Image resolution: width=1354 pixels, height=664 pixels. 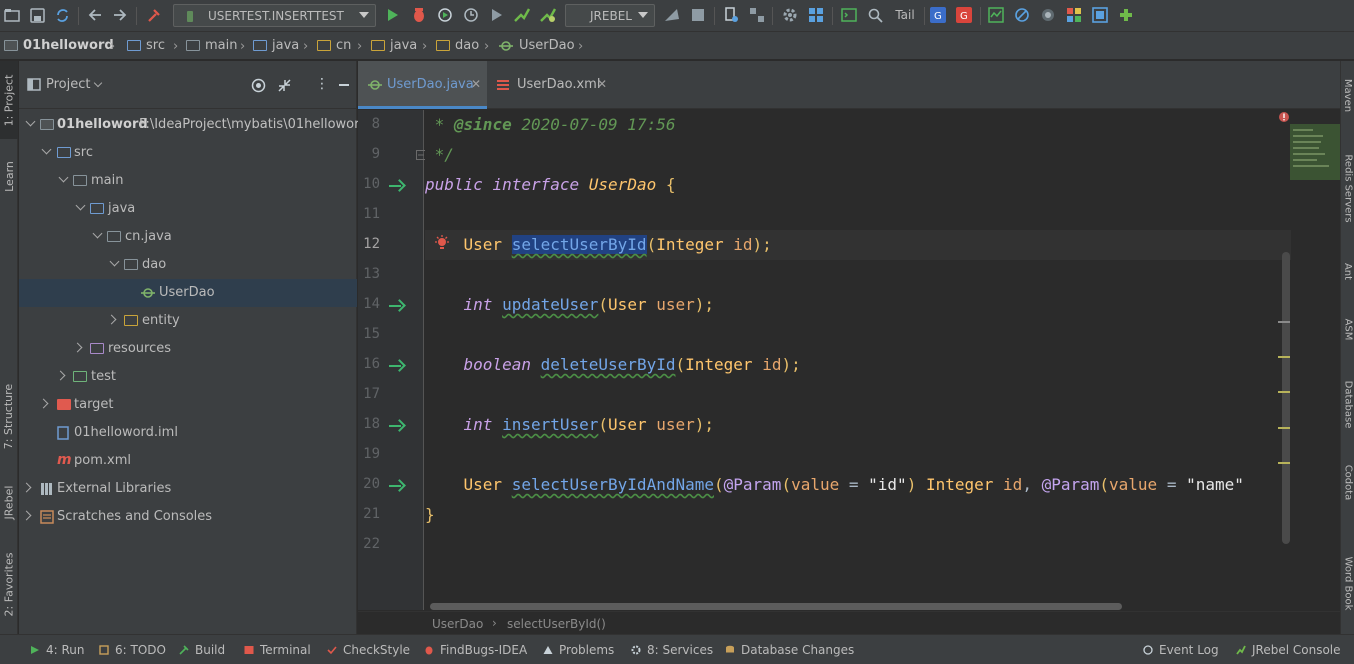 What do you see at coordinates (471, 15) in the screenshot?
I see `profiler-icon` at bounding box center [471, 15].